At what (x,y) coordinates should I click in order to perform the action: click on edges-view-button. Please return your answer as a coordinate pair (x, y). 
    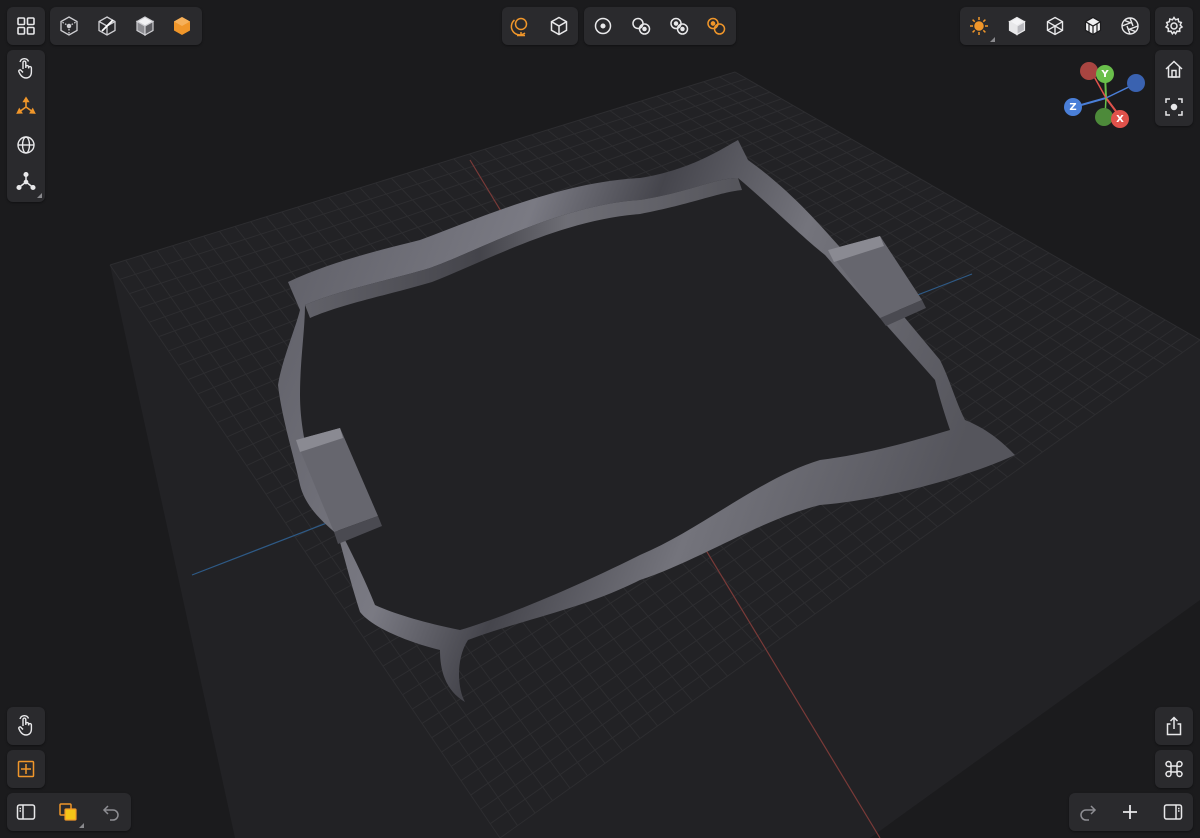
    Looking at the image, I should click on (1093, 26).